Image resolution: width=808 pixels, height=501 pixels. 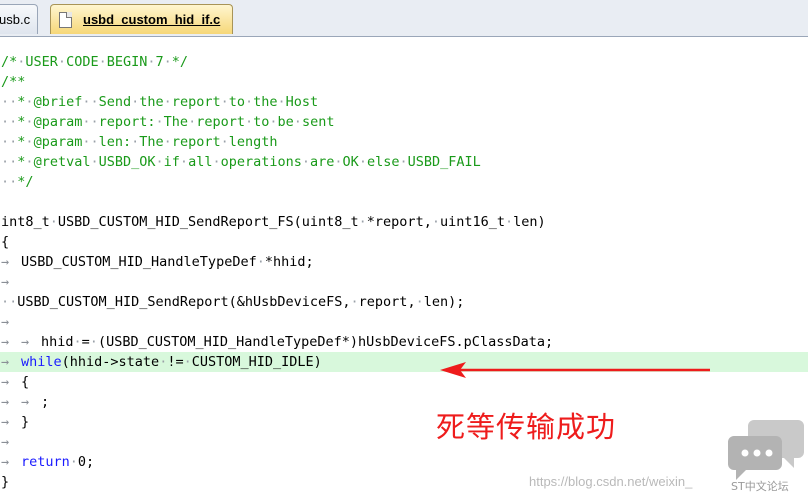 I want to click on tab-usbd-custom-hid-if-c: usbd_custom_hid_if.c, so click(x=141, y=19).